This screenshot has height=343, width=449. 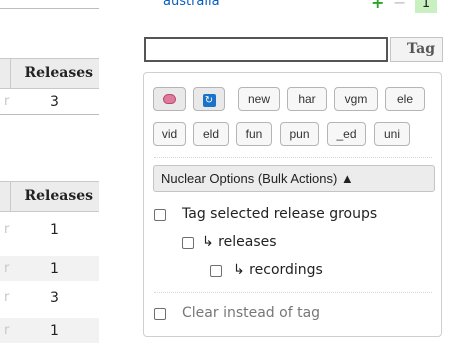 What do you see at coordinates (169, 134) in the screenshot?
I see `quick-tag-vid: vid` at bounding box center [169, 134].